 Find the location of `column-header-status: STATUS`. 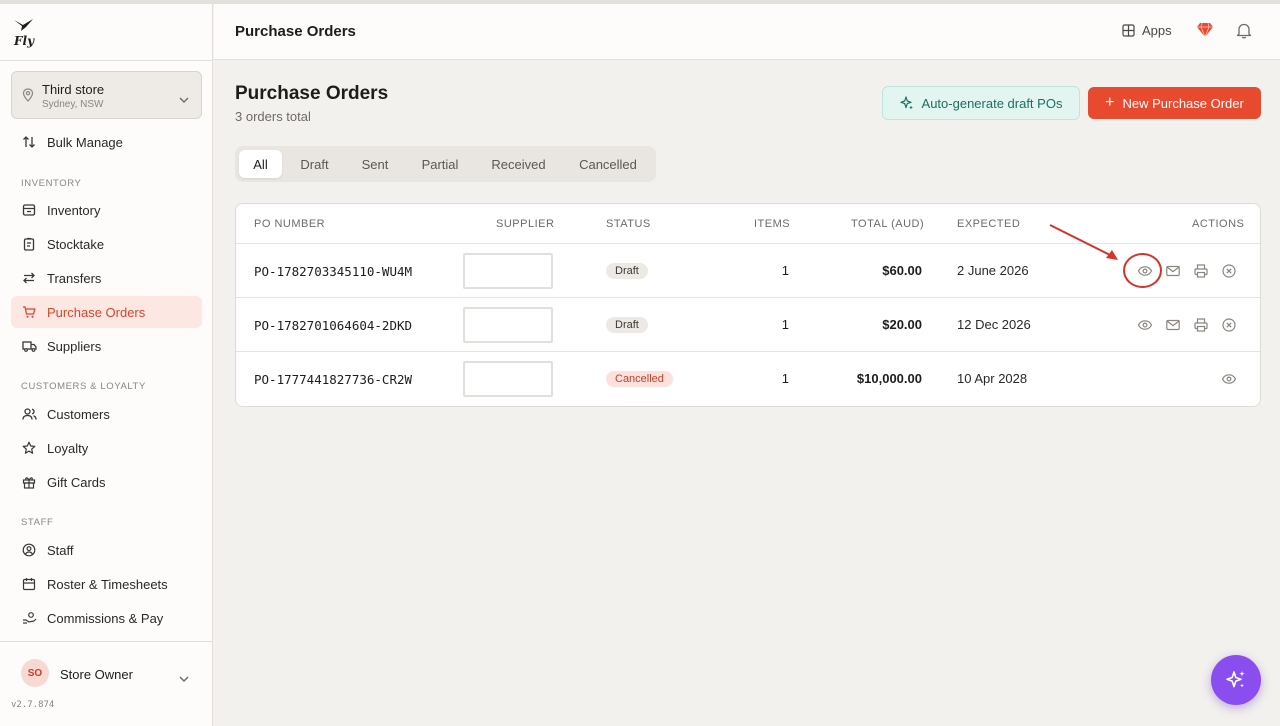

column-header-status: STATUS is located at coordinates (628, 224).